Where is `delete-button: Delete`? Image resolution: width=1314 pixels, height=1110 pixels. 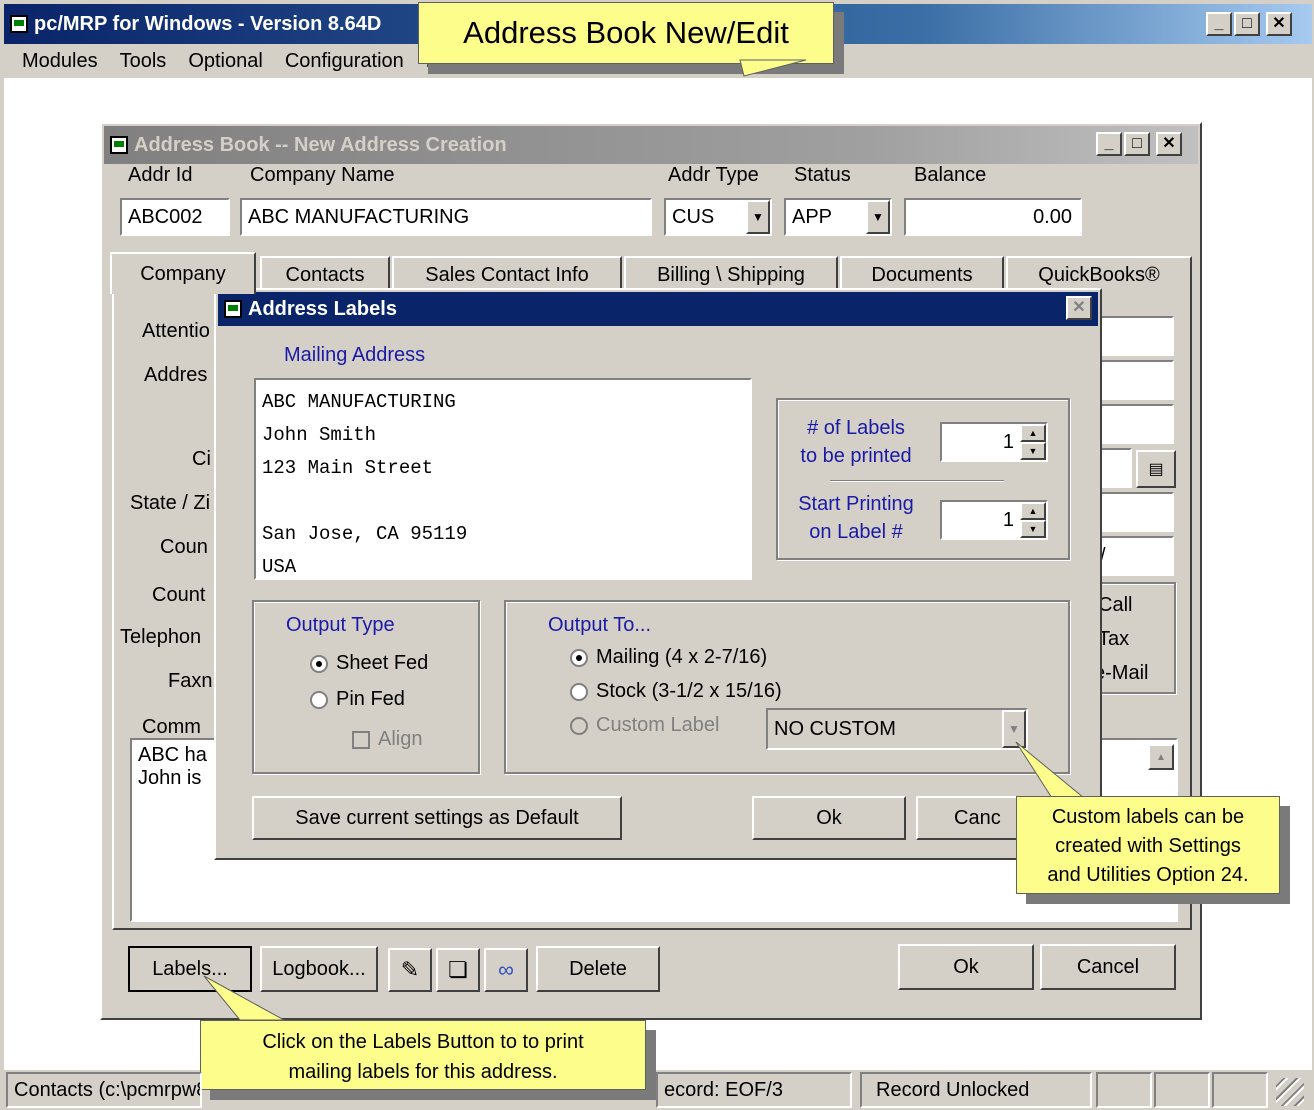
delete-button: Delete is located at coordinates (598, 969).